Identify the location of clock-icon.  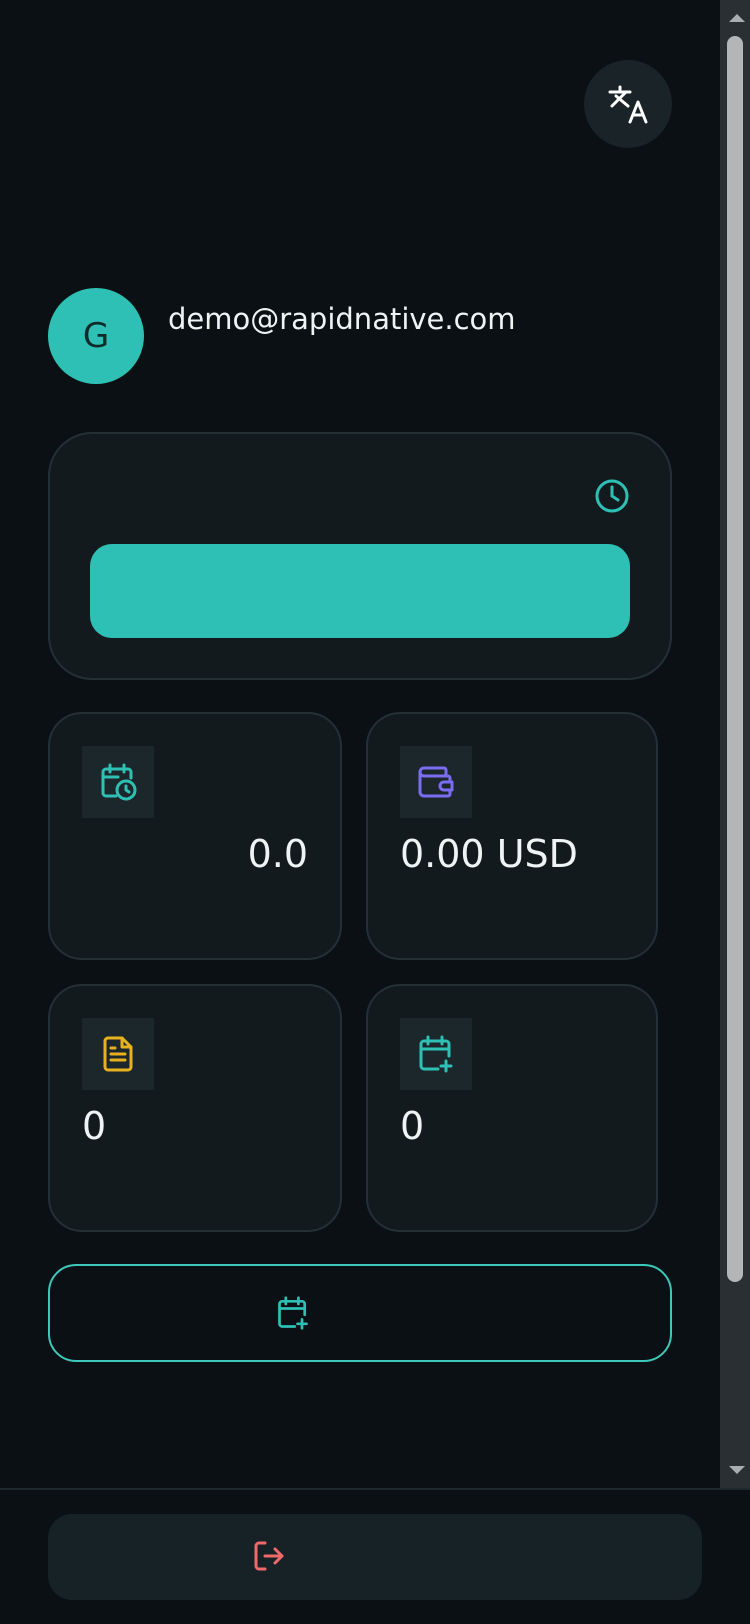
(612, 496).